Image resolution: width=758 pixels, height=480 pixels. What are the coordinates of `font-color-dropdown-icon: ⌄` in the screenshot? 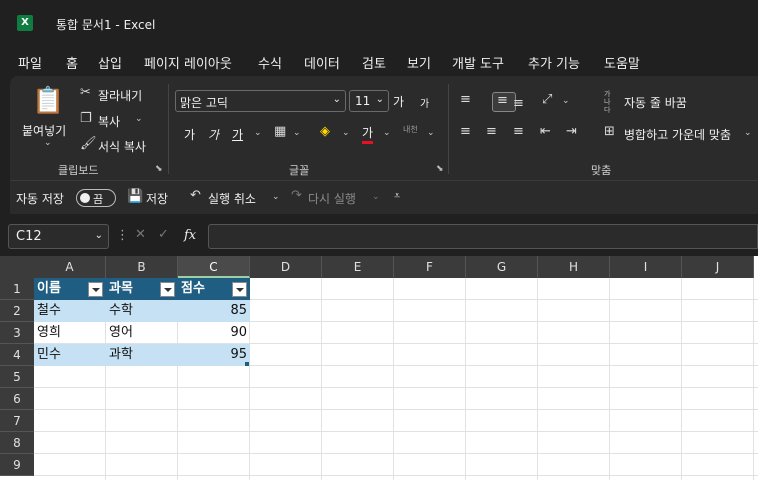 It's located at (387, 133).